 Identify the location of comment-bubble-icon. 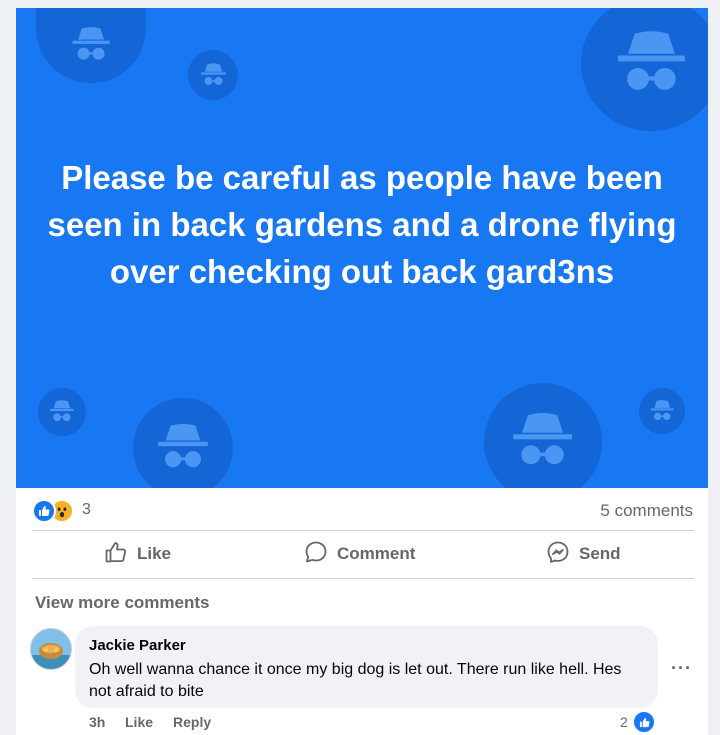
(316, 554).